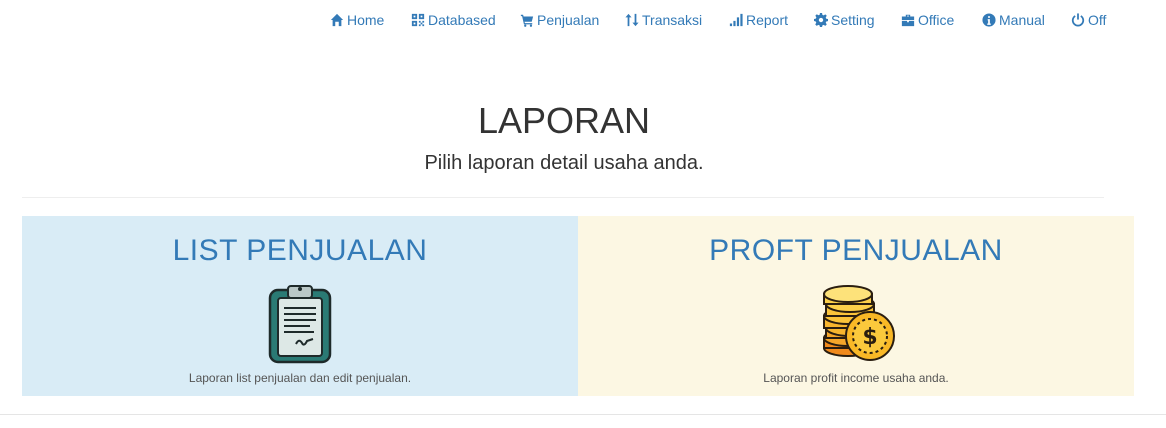  I want to click on nav-transaksi: Transaksi, so click(663, 20).